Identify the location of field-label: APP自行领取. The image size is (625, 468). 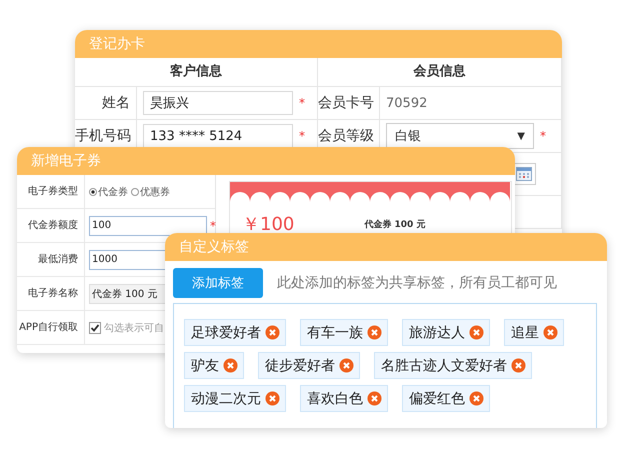
(51, 327).